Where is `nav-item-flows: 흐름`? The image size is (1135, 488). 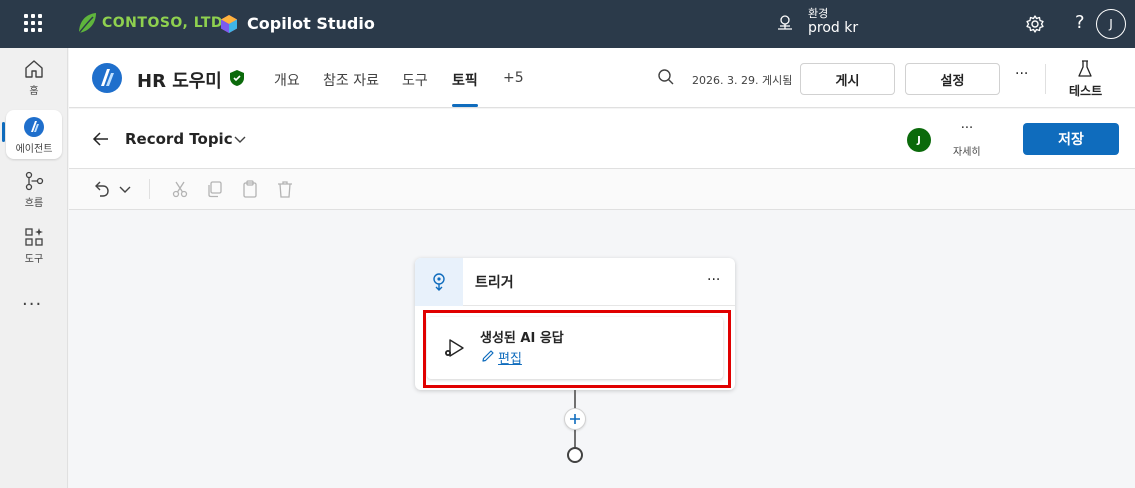
nav-item-flows: 흐름 is located at coordinates (34, 189).